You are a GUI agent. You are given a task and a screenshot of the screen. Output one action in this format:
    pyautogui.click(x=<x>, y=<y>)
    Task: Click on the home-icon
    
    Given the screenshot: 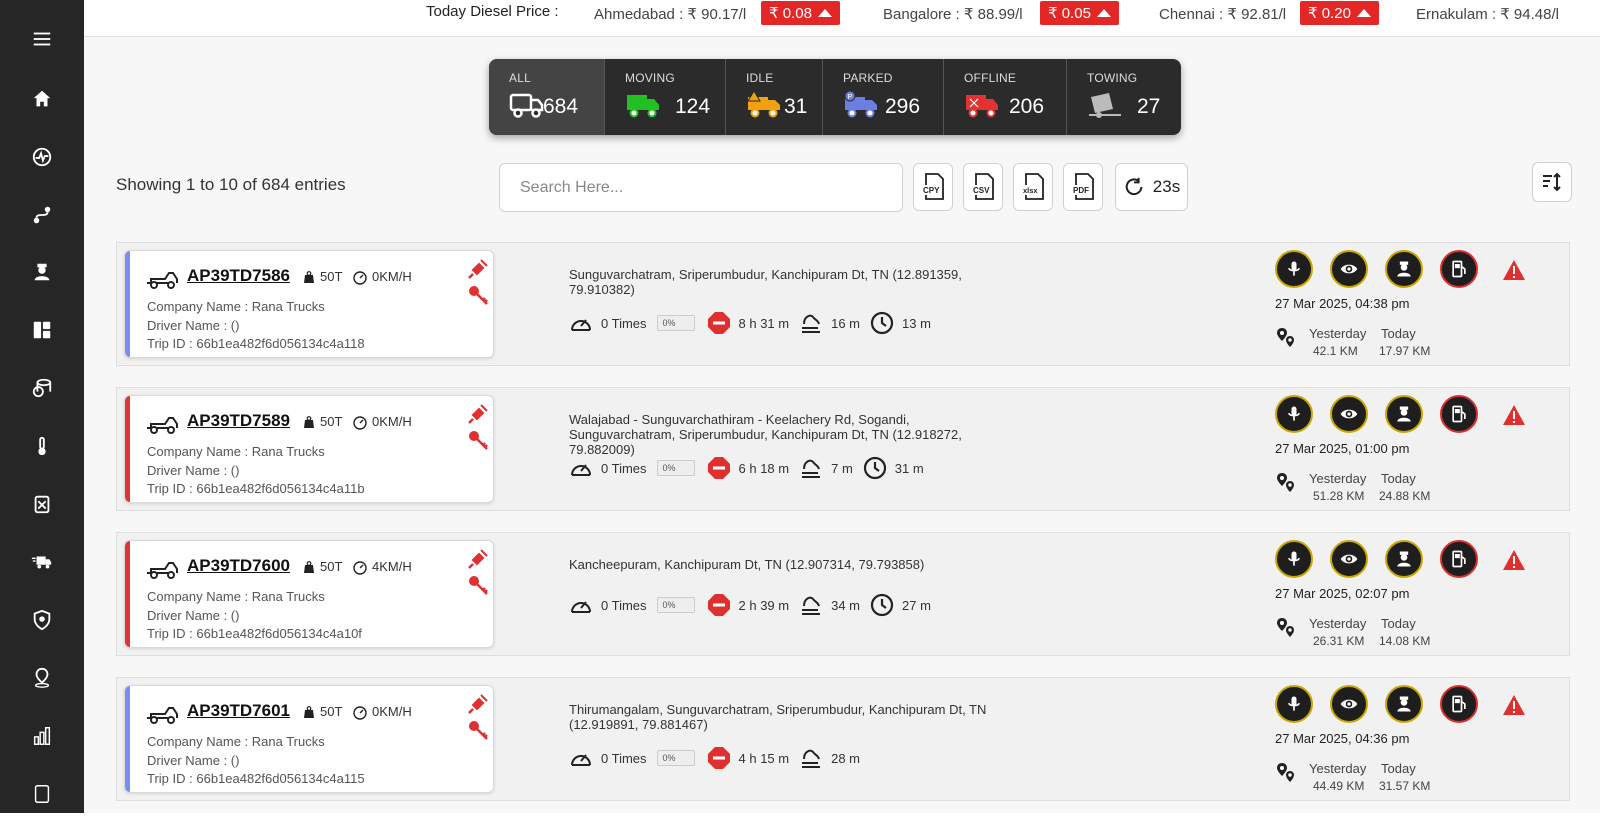 What is the action you would take?
    pyautogui.click(x=42, y=99)
    